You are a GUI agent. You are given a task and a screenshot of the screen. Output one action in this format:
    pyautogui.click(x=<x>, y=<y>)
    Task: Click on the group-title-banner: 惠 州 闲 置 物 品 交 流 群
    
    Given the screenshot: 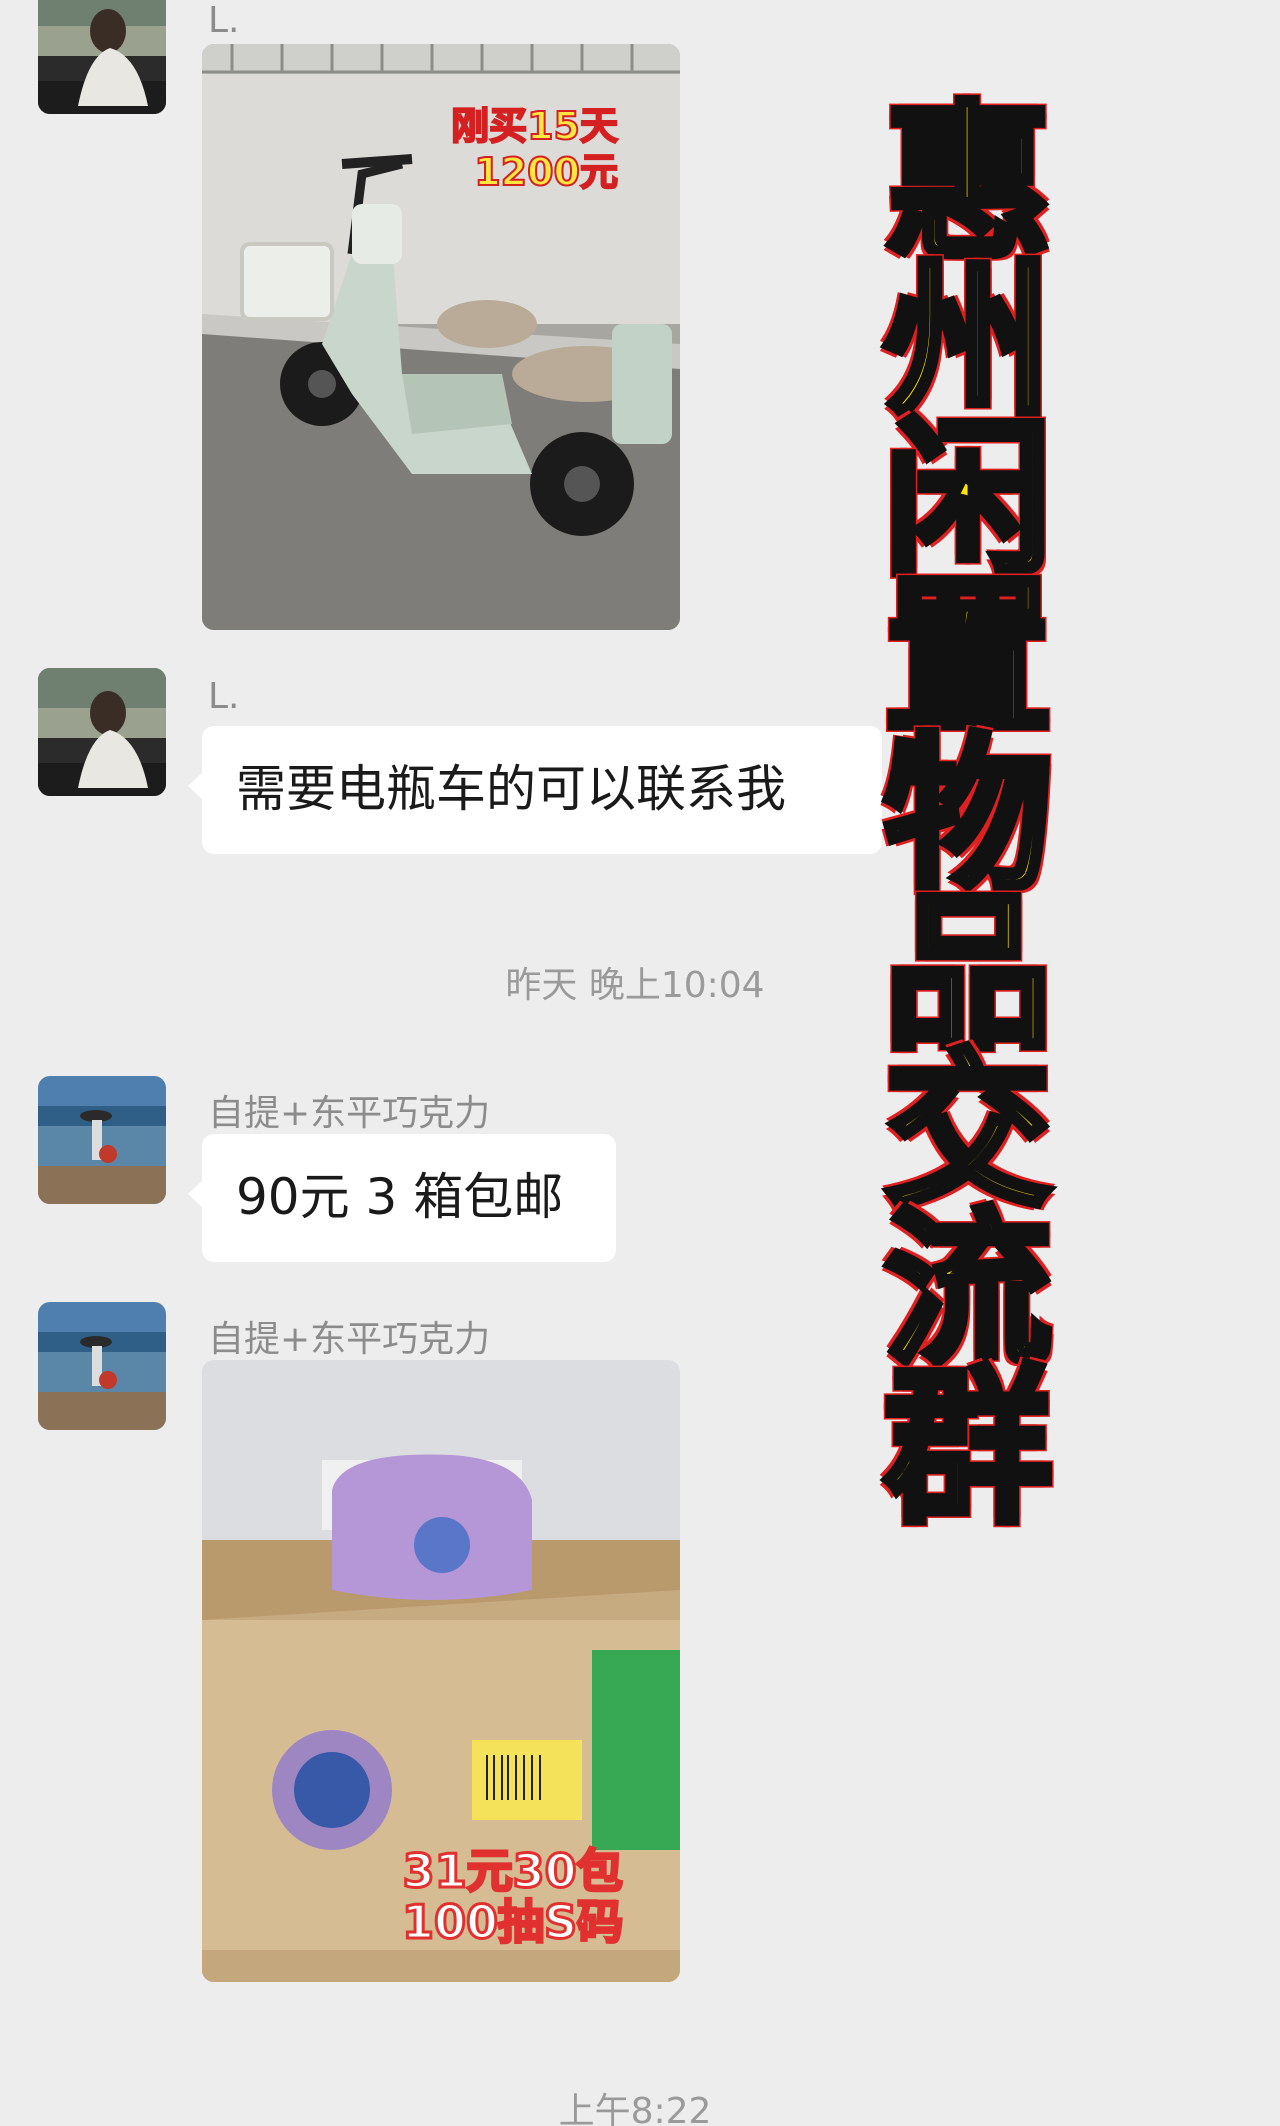 What is the action you would take?
    pyautogui.click(x=968, y=816)
    